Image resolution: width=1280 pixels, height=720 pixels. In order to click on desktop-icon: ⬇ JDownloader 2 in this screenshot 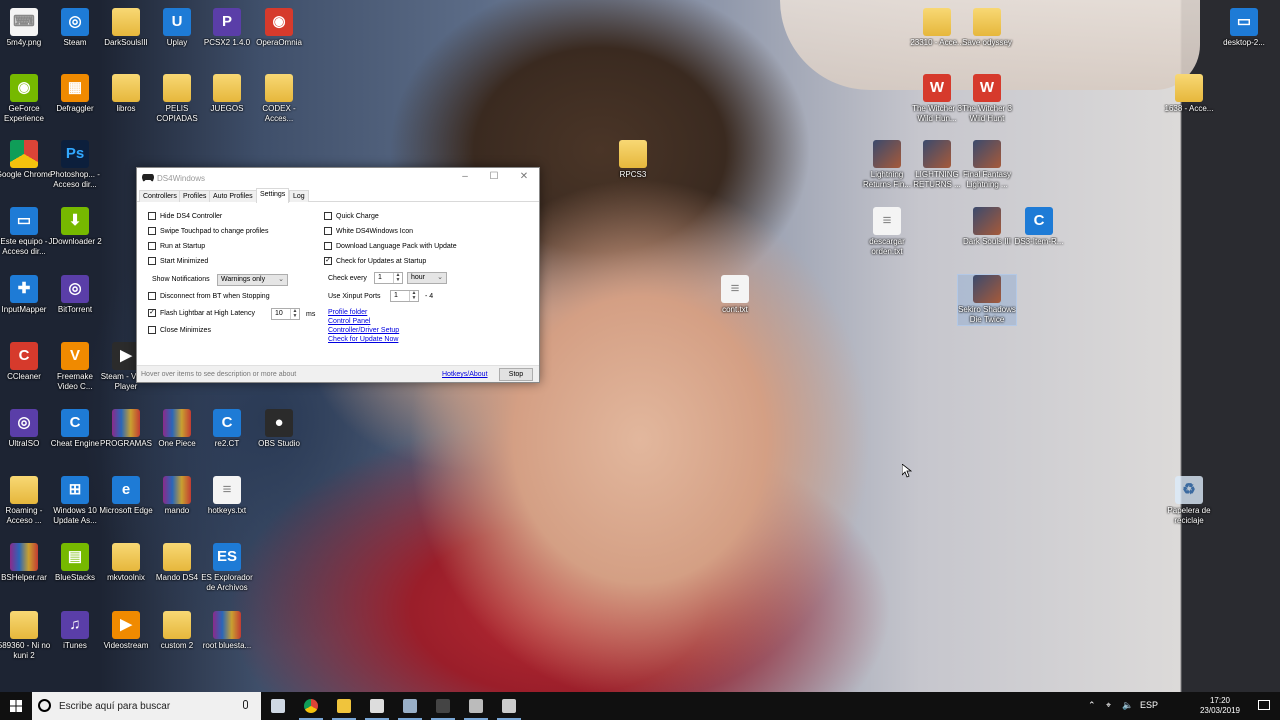, I will do `click(75, 227)`.